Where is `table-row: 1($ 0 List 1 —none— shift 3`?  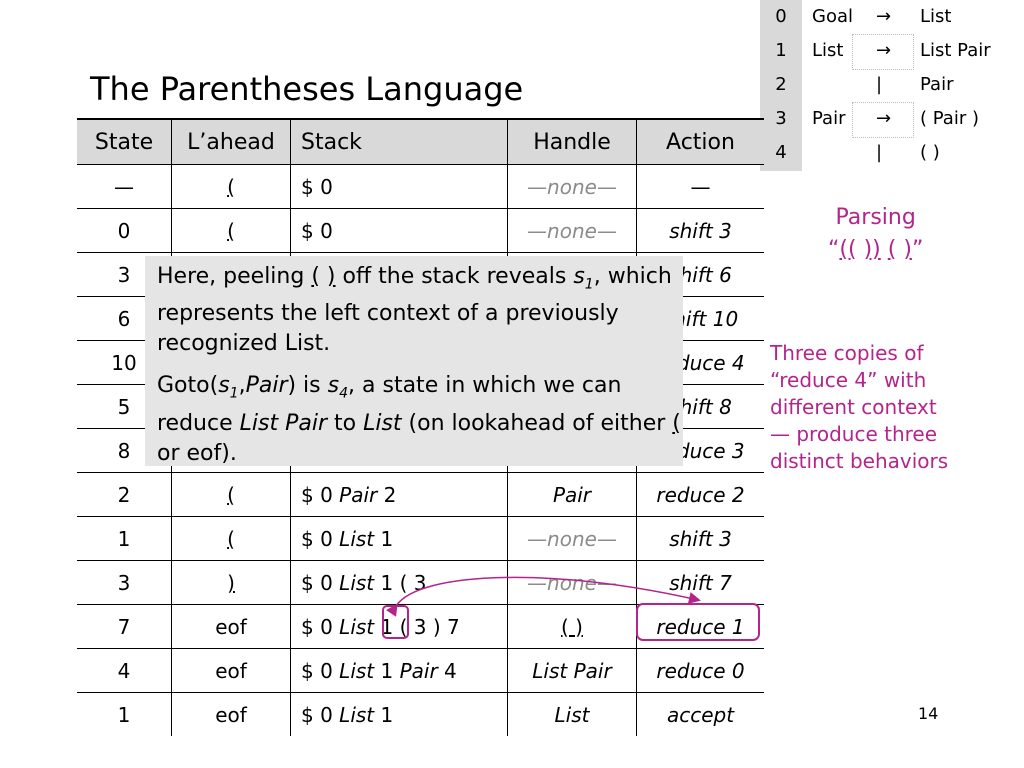 table-row: 1($ 0 List 1 —none— shift 3 is located at coordinates (420, 538).